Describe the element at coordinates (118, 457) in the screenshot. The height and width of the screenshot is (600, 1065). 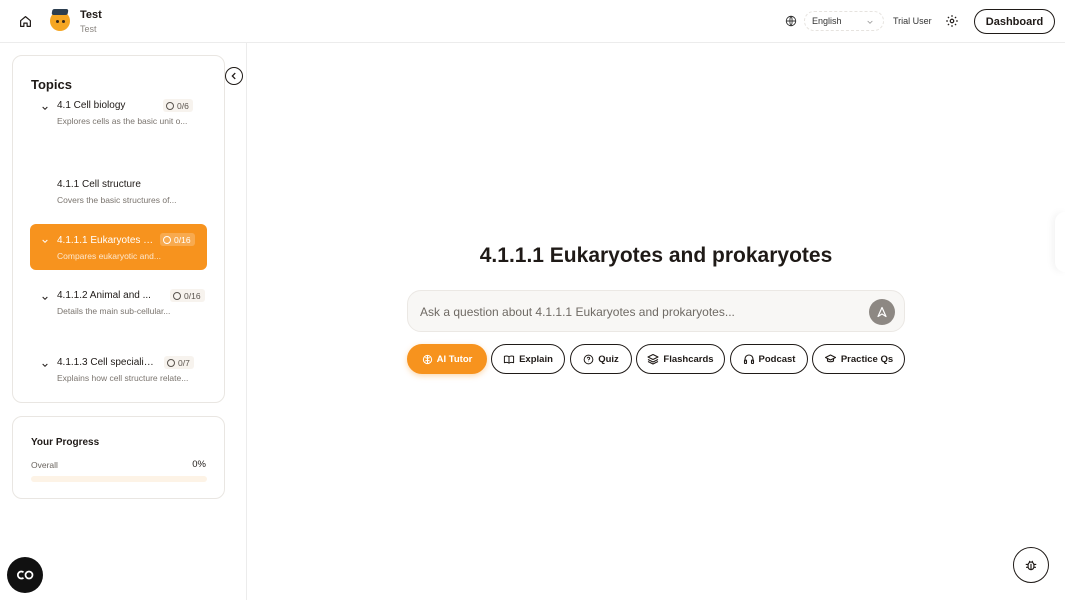
I see `progress-panel: Your Progress Overall 0%` at that location.